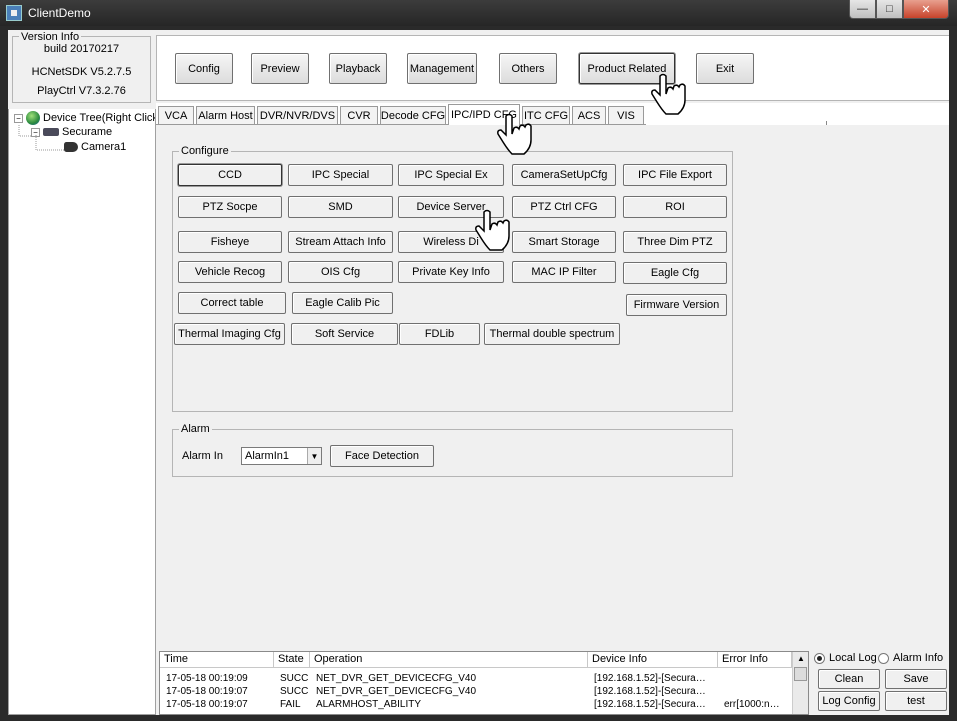 The width and height of the screenshot is (957, 721). What do you see at coordinates (340, 272) in the screenshot?
I see `ois-cfg-button: OIS Cfg` at bounding box center [340, 272].